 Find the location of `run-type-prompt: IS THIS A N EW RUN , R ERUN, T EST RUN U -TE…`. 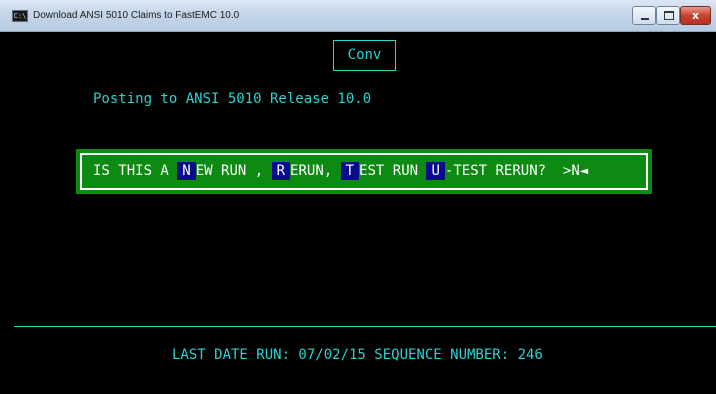

run-type-prompt: IS THIS A N EW RUN , R ERUN, T EST RUN U -TE… is located at coordinates (364, 171).